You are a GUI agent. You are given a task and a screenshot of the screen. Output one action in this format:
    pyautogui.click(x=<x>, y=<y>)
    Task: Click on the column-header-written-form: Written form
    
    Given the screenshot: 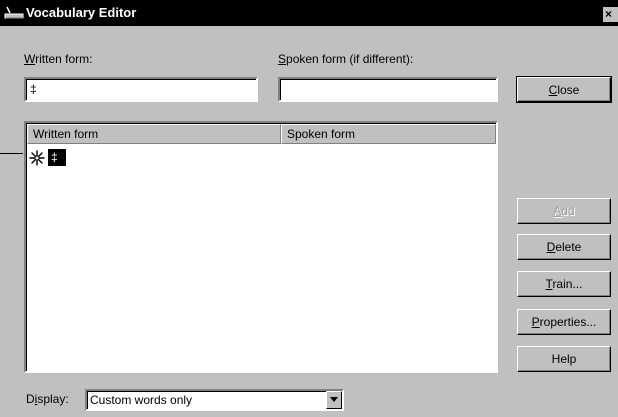 What is the action you would take?
    pyautogui.click(x=154, y=134)
    